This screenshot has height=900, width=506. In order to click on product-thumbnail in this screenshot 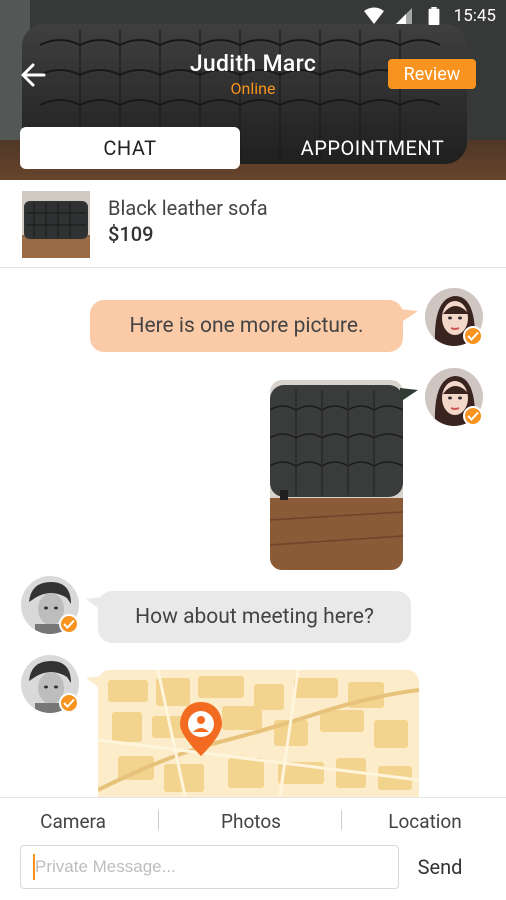, I will do `click(56, 224)`.